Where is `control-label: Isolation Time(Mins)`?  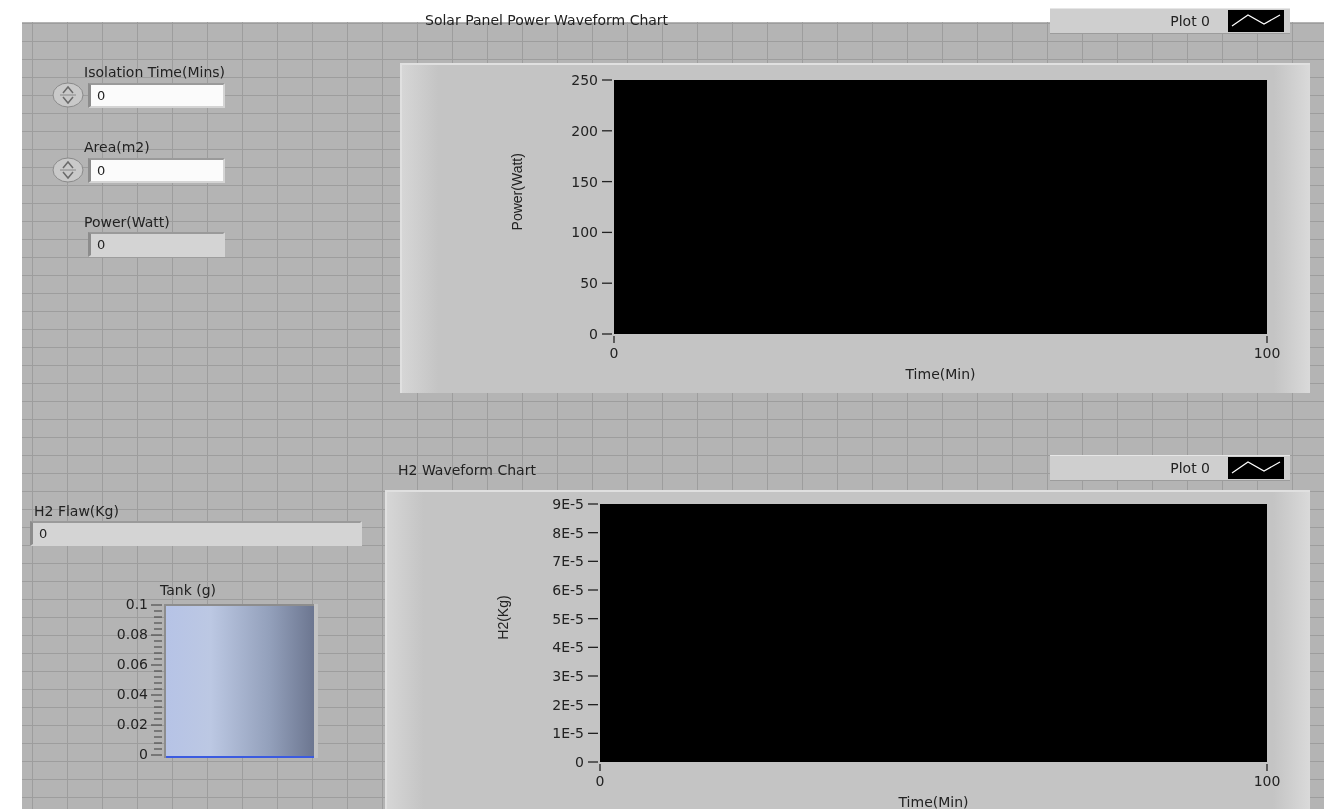
control-label: Isolation Time(Mins) is located at coordinates (154, 72).